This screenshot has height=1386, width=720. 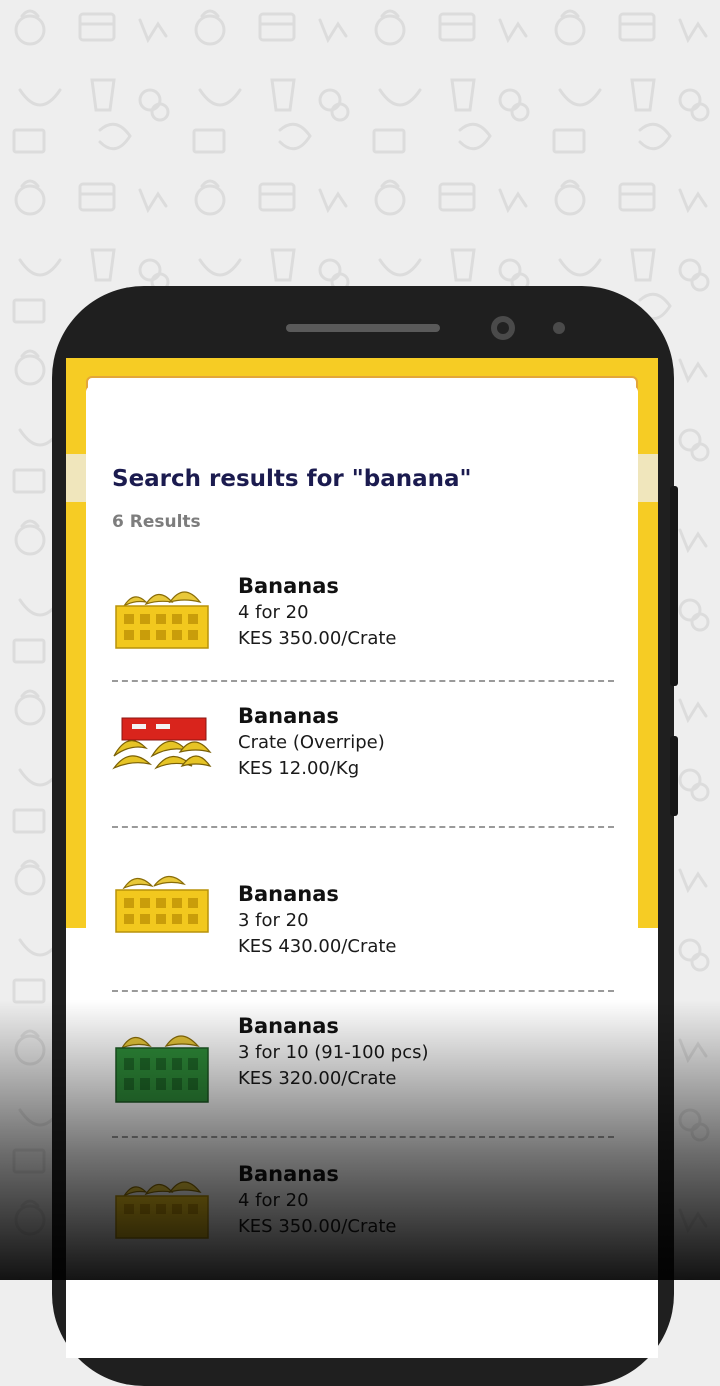 I want to click on phone-speaker, so click(x=363, y=328).